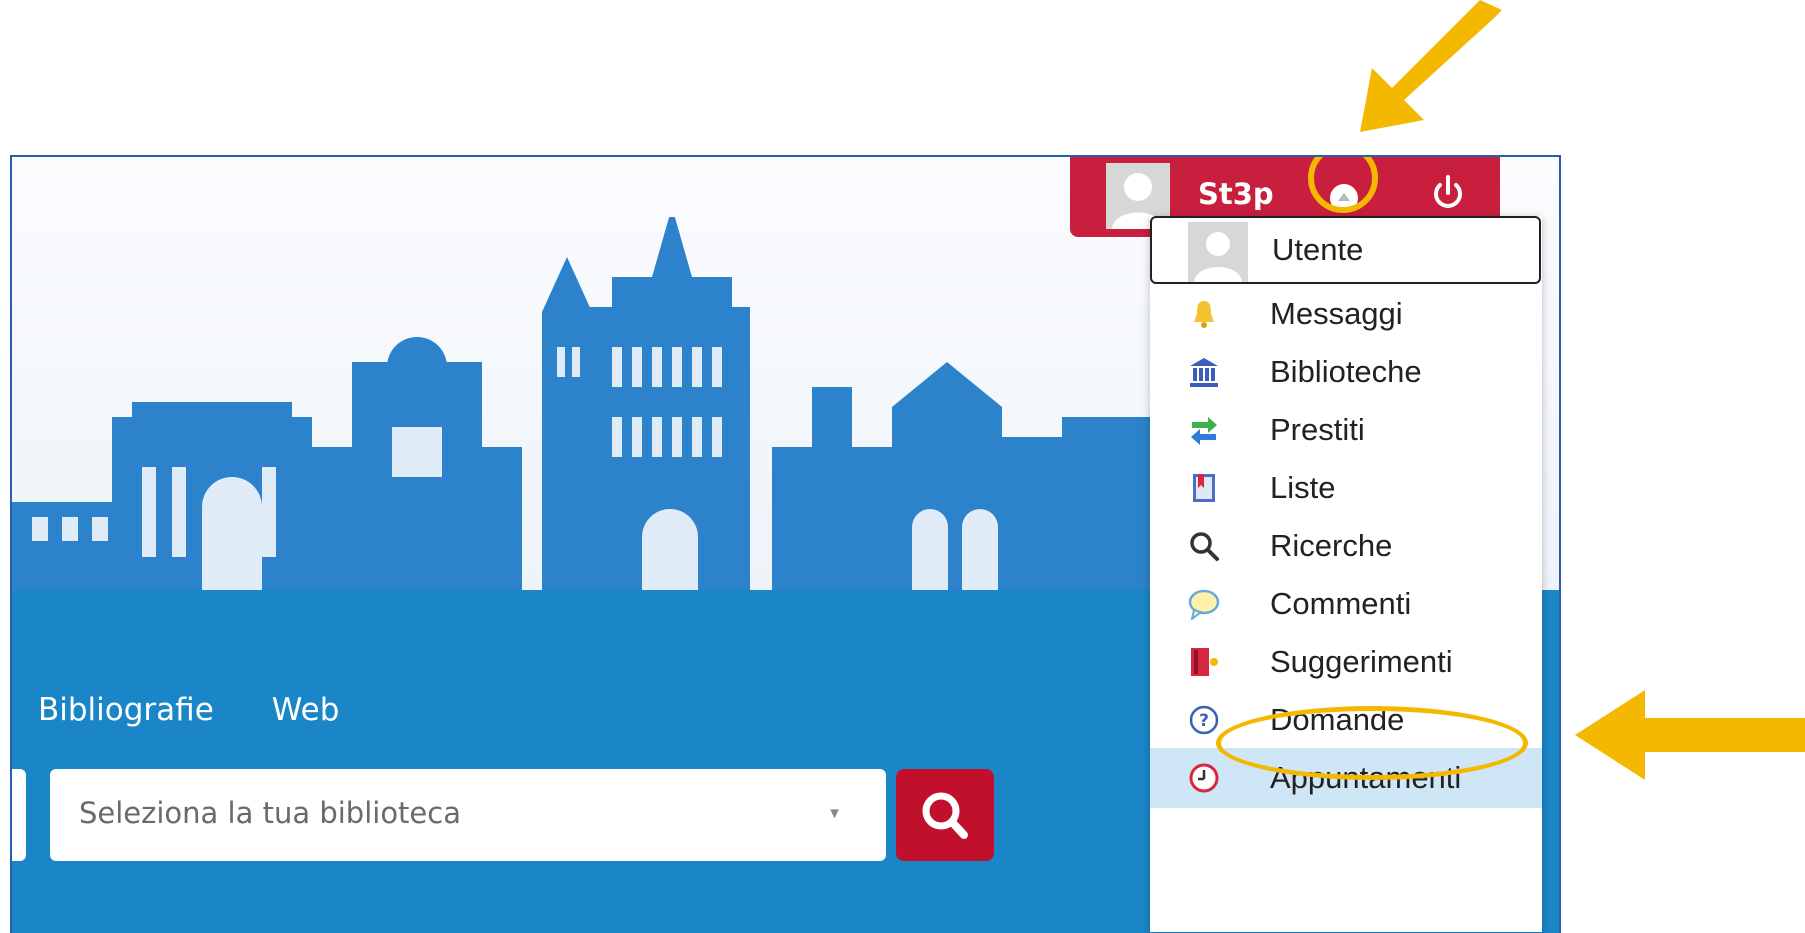 The image size is (1805, 933). I want to click on menu-item-label: Prestiti, so click(1317, 429).